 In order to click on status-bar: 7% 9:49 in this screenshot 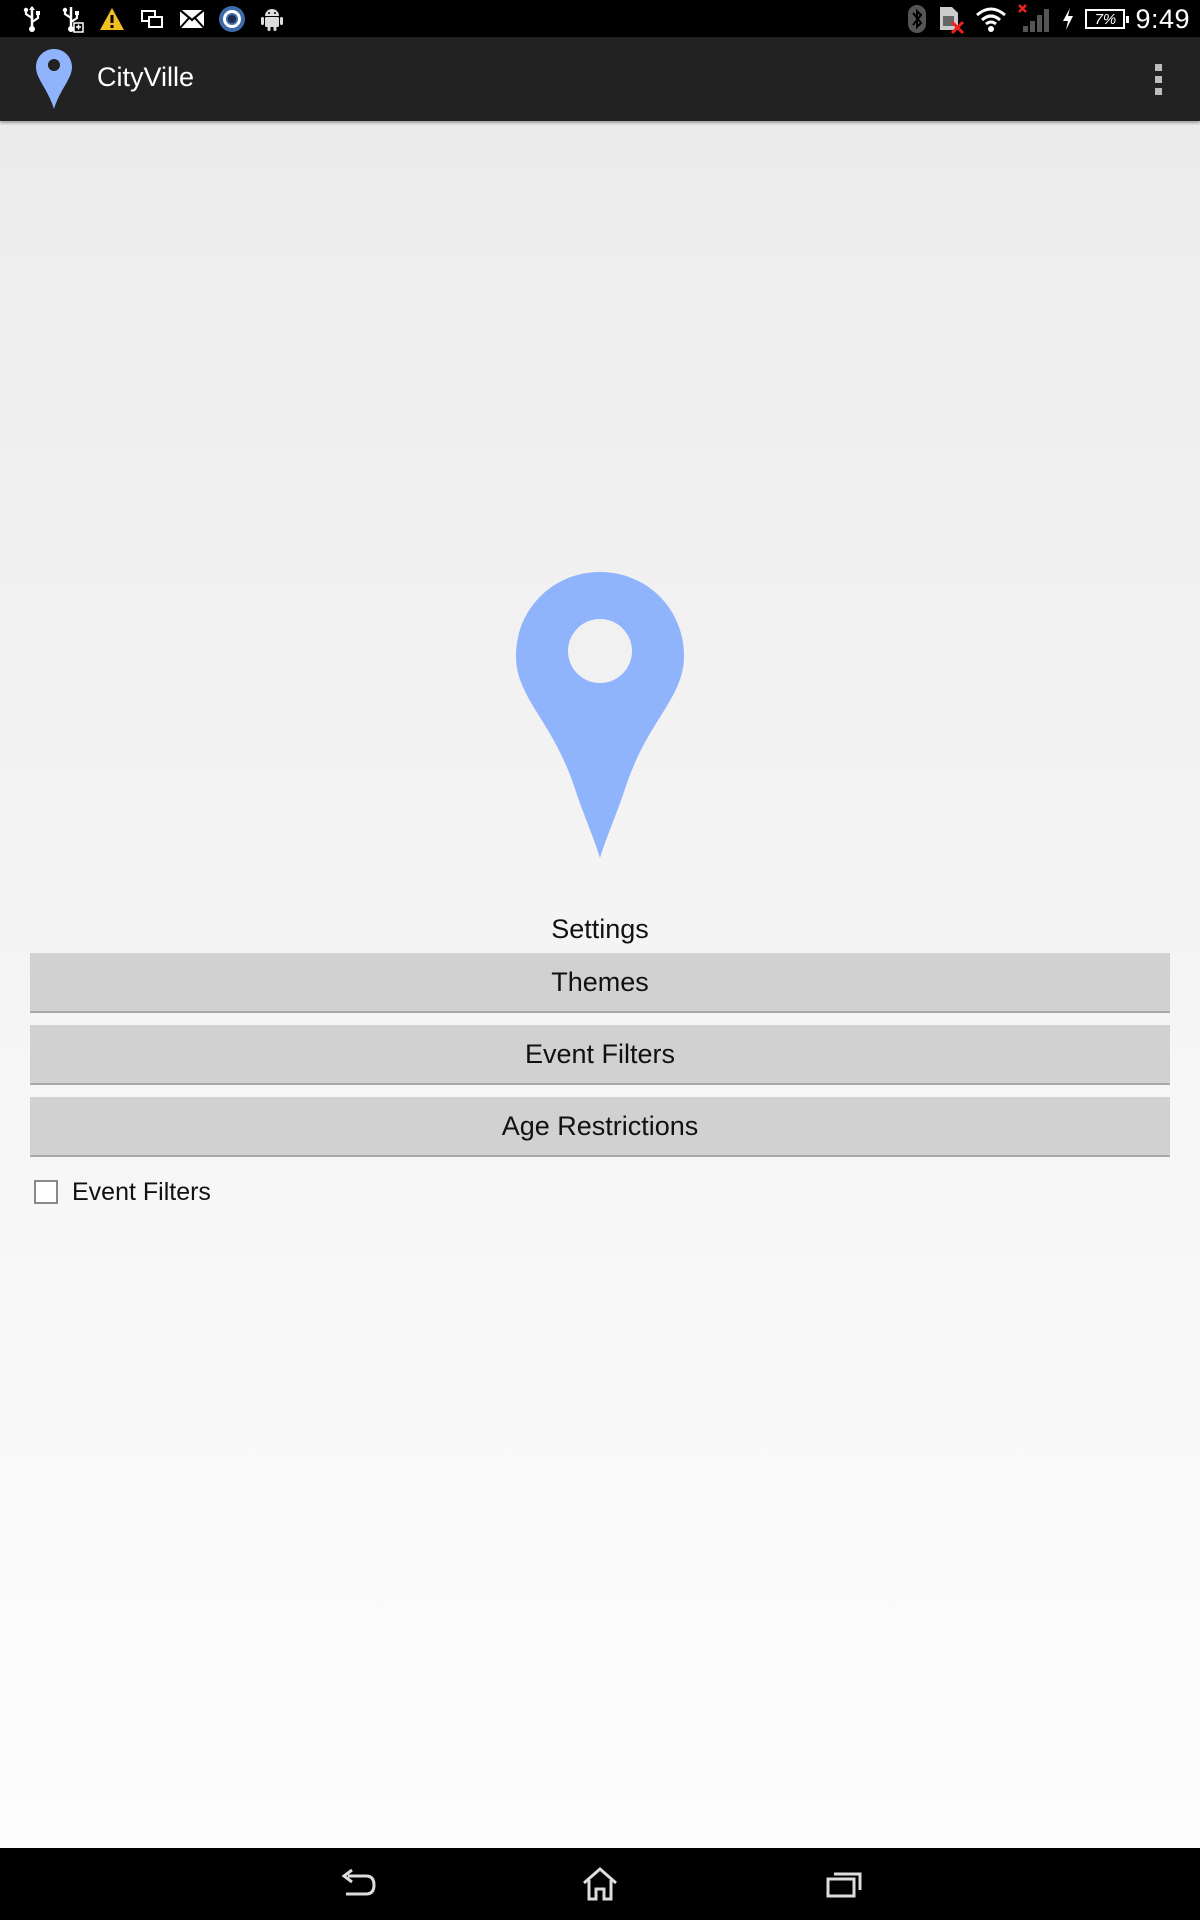, I will do `click(600, 18)`.